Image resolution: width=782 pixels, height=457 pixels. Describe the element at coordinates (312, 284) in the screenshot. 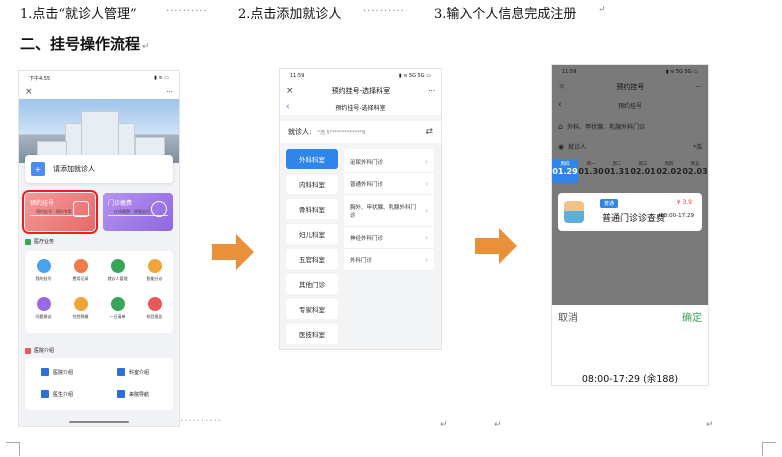

I see `department-item: 其他门诊` at that location.